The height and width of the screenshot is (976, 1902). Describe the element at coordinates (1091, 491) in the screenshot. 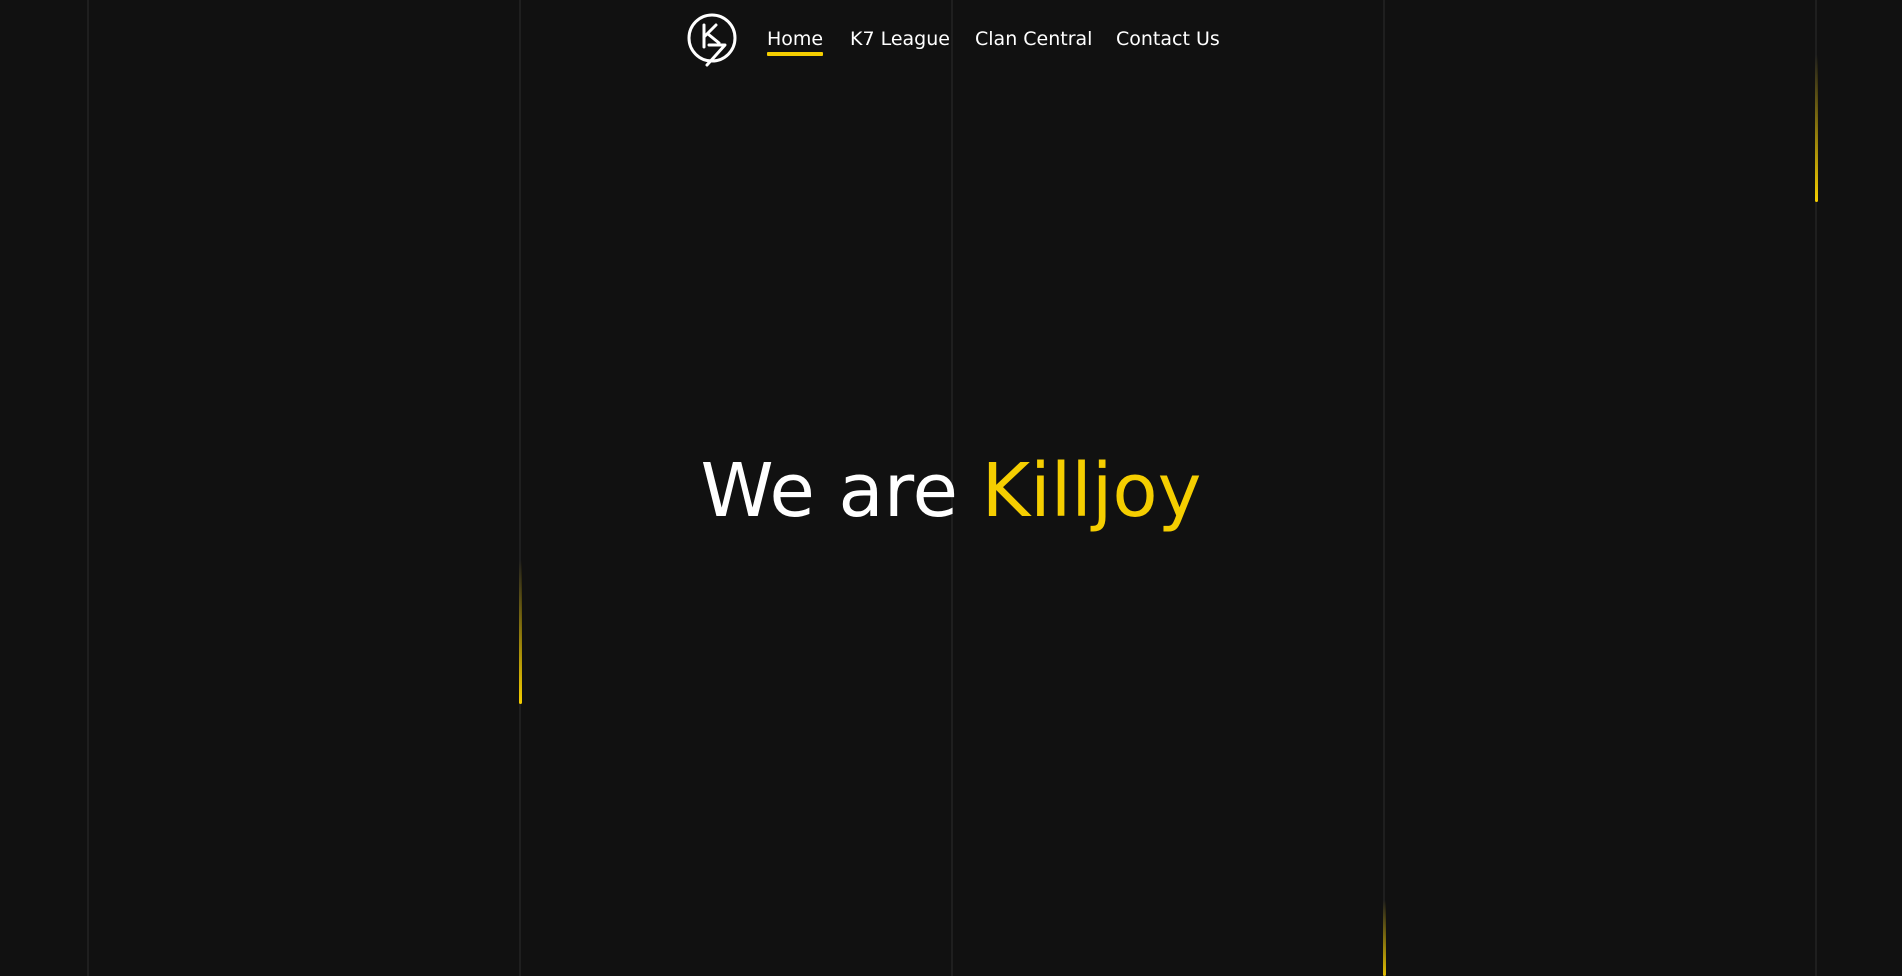

I see `hero-heading-highlight: Killjoy` at that location.